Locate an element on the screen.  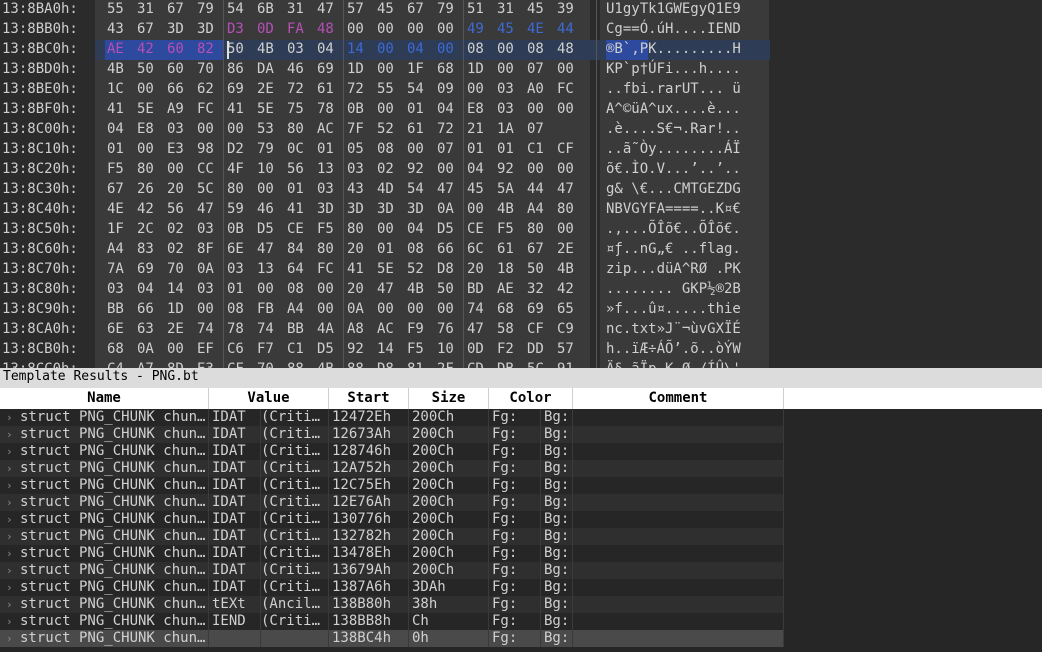
hex-byte: 0B is located at coordinates (239, 229).